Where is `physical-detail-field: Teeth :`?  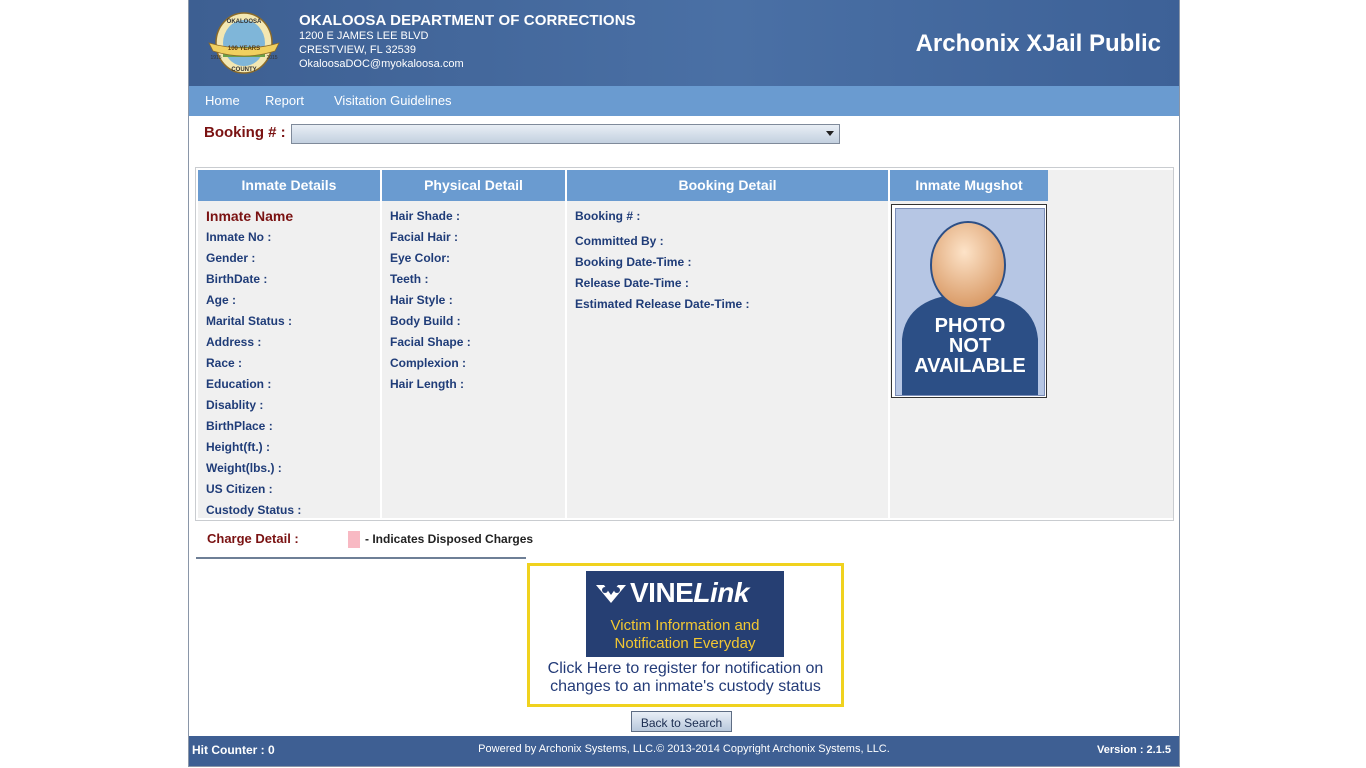
physical-detail-field: Teeth : is located at coordinates (409, 279).